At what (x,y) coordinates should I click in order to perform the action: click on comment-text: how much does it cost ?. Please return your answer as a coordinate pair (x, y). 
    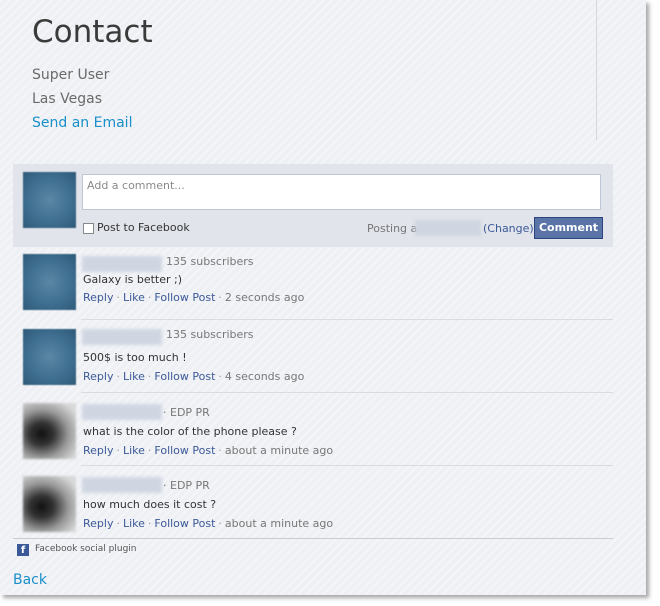
    Looking at the image, I should click on (150, 504).